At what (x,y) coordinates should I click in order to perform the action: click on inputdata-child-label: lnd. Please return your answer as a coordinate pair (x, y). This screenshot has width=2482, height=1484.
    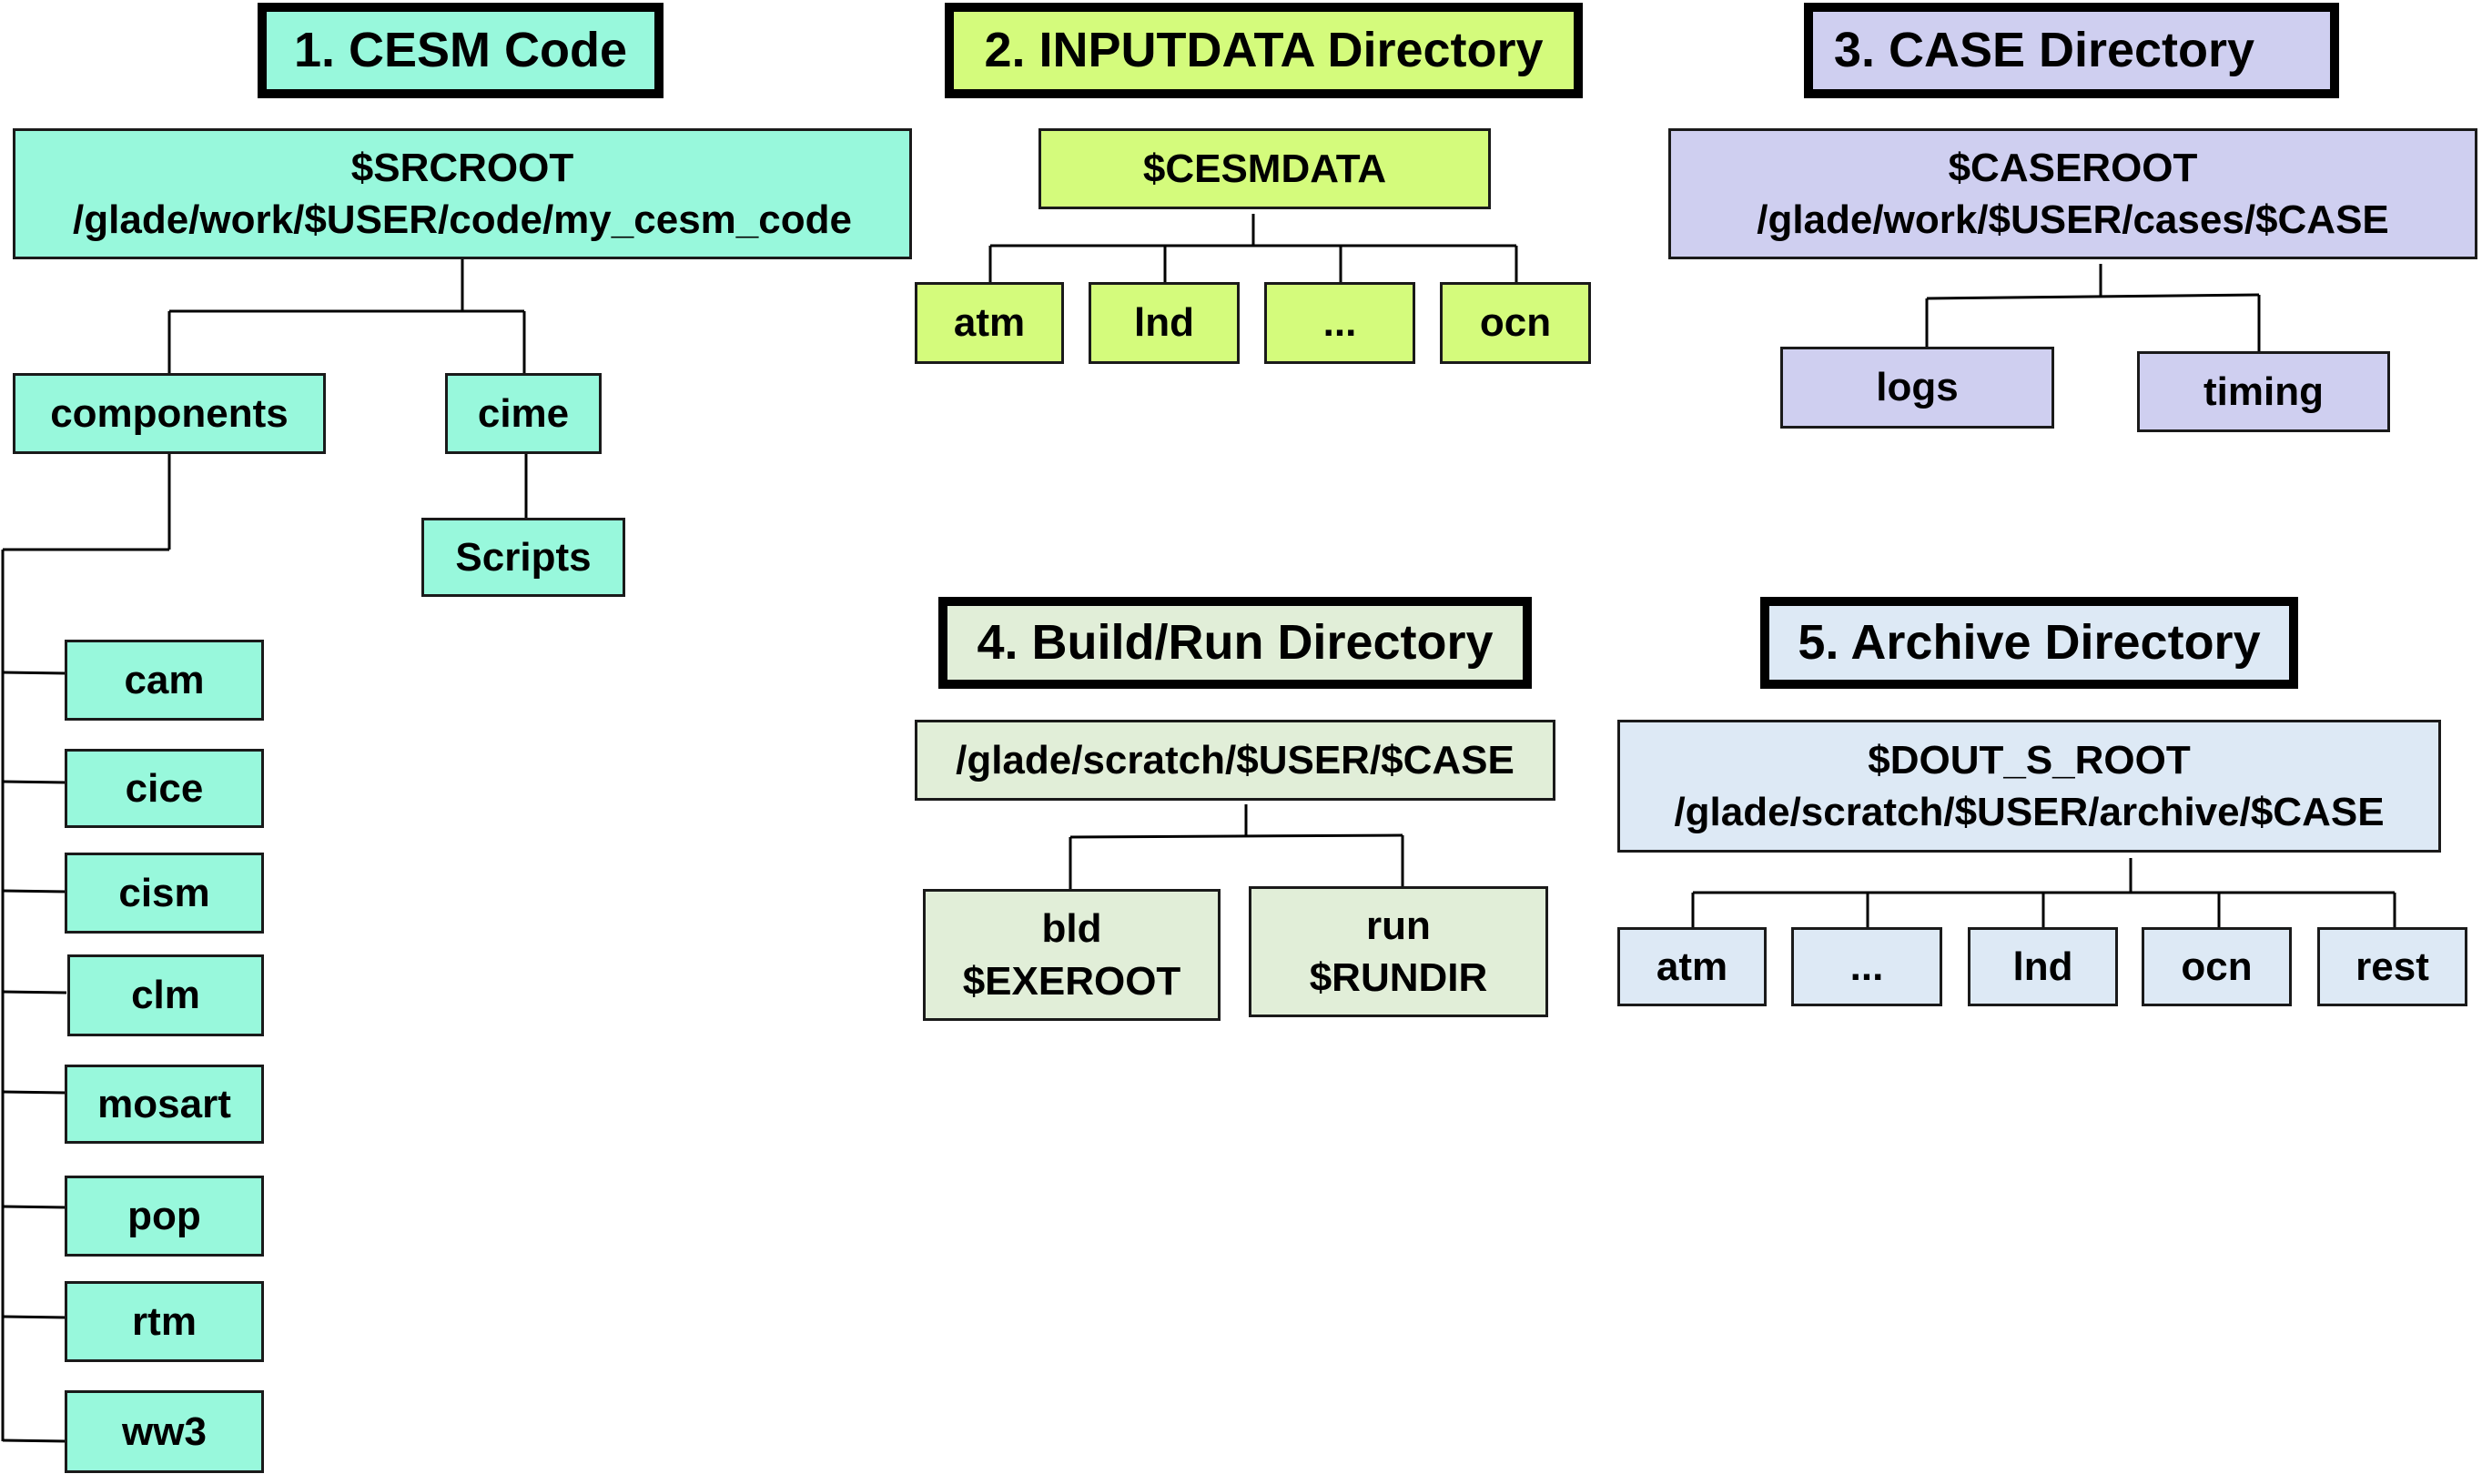
    Looking at the image, I should click on (1164, 323).